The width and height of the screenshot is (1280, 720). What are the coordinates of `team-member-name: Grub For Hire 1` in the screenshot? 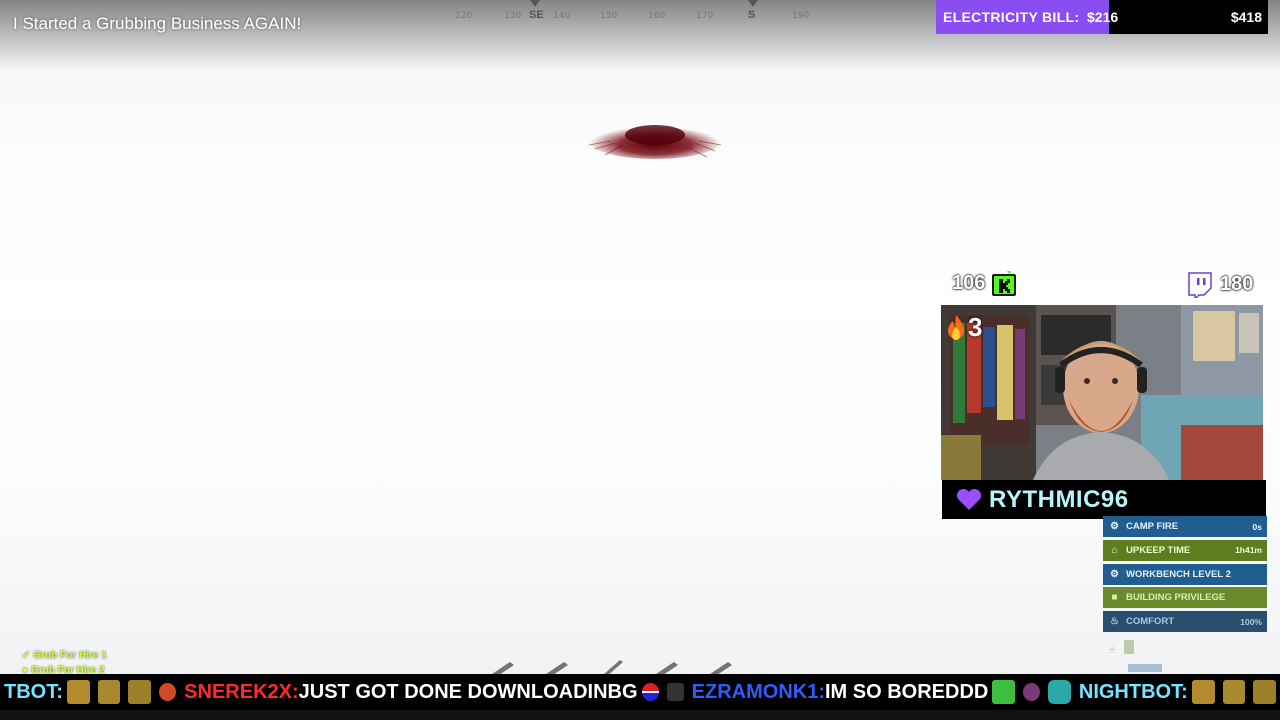 It's located at (70, 655).